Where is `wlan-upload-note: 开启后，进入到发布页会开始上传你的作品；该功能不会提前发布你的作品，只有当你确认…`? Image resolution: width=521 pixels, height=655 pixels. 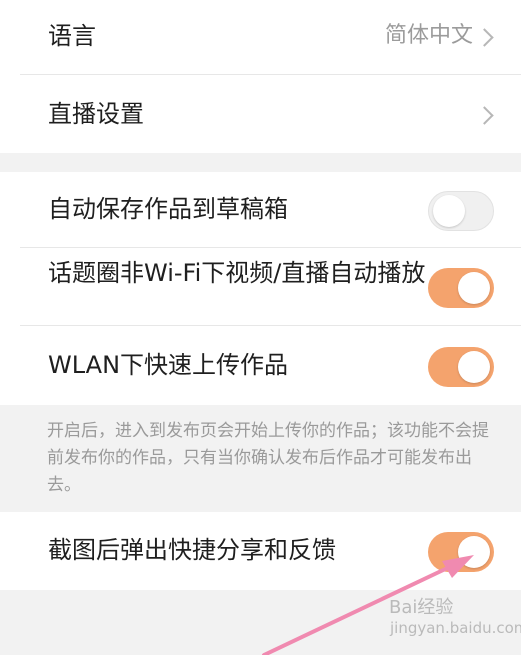
wlan-upload-note: 开启后，进入到发布页会开始上传你的作品；该功能不会提前发布你的作品，只有当你确认… is located at coordinates (268, 458).